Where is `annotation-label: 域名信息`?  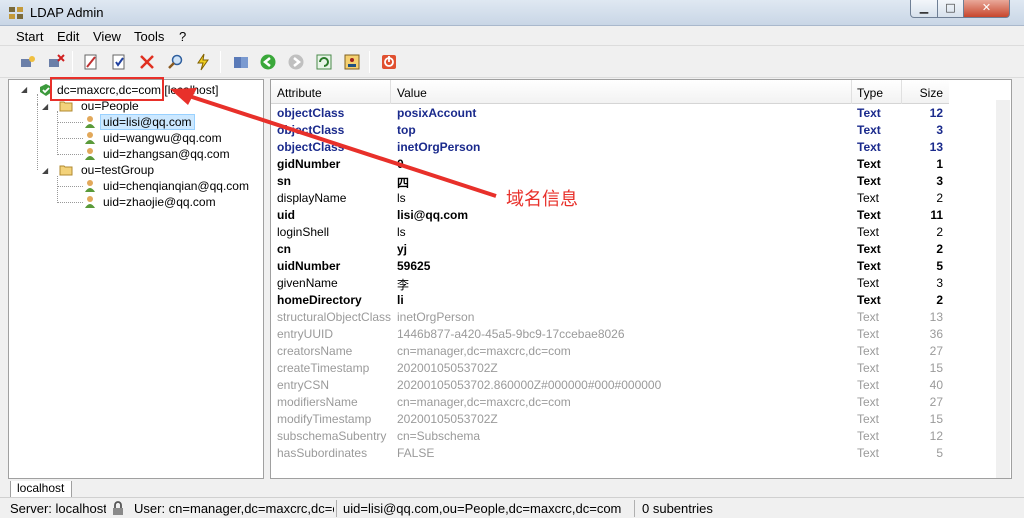 annotation-label: 域名信息 is located at coordinates (542, 199).